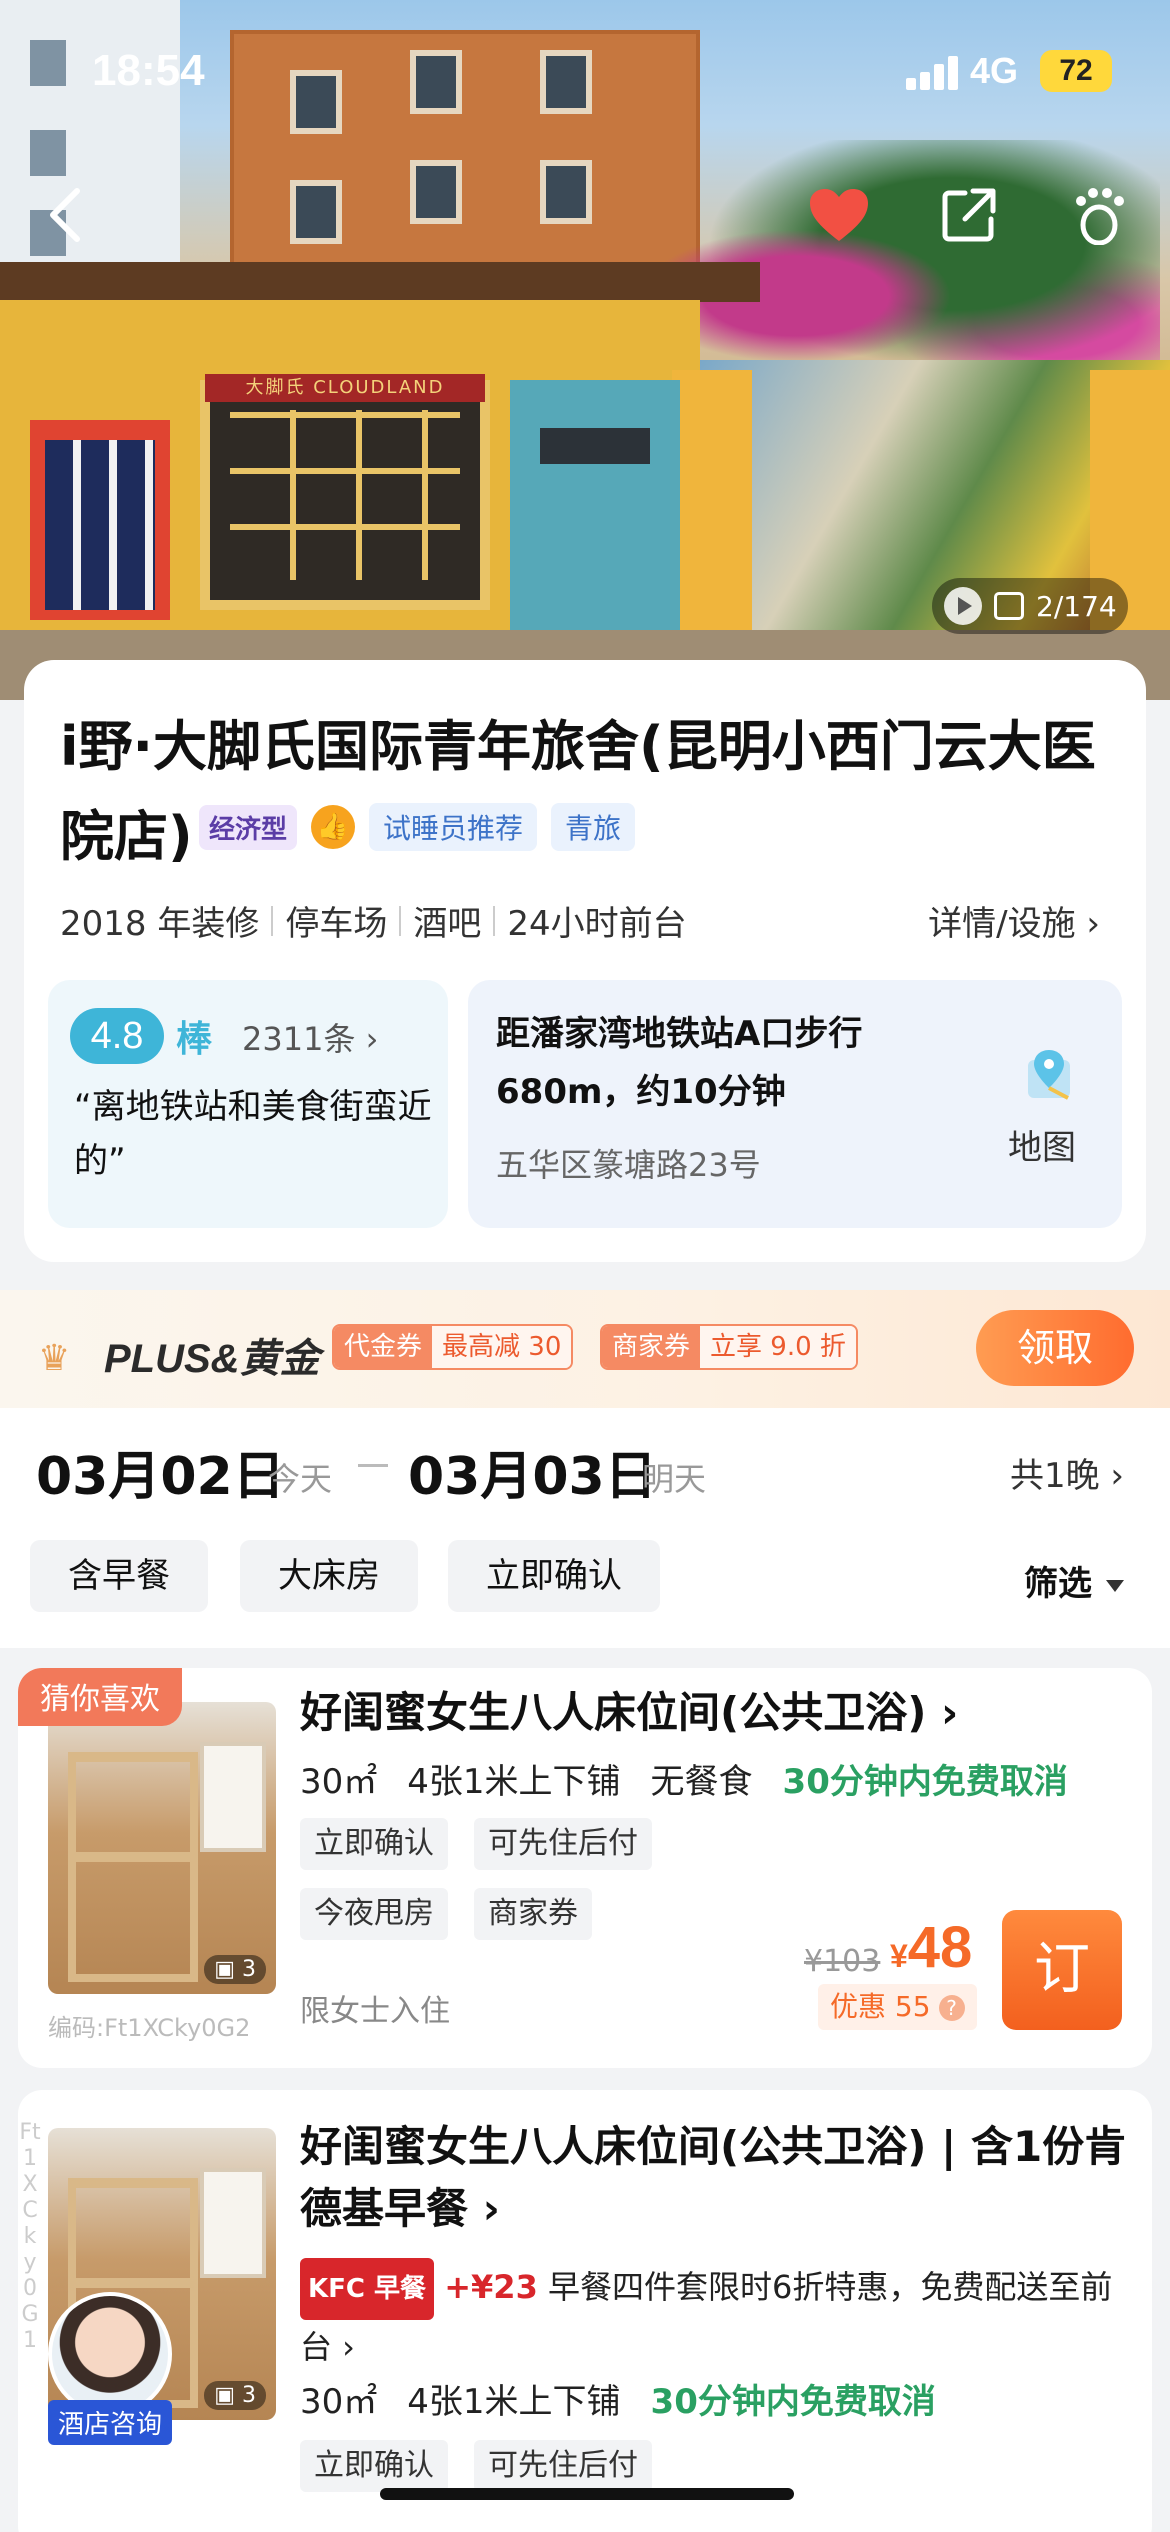 The width and height of the screenshot is (1170, 2532). Describe the element at coordinates (1076, 71) in the screenshot. I see `battery-icon: 72` at that location.